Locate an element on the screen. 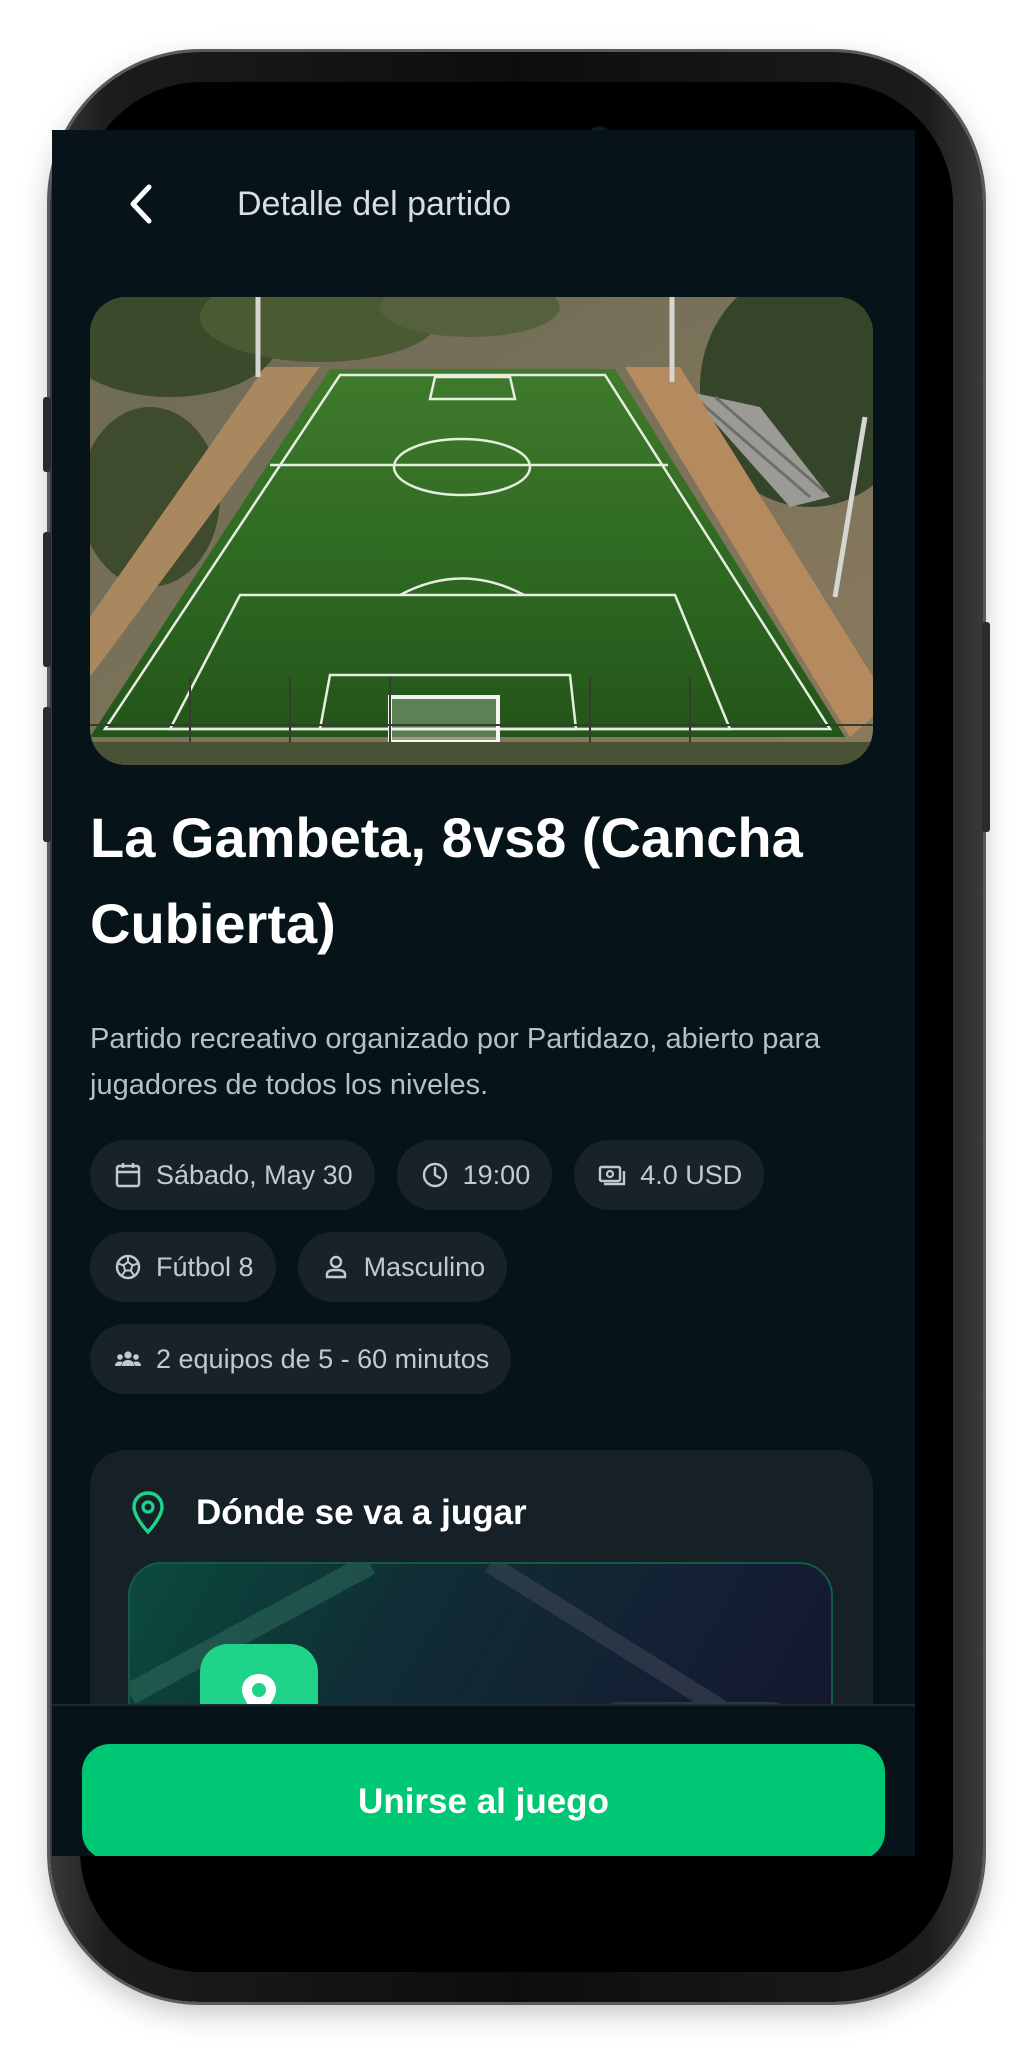 Image resolution: width=1032 pixels, height=2048 pixels. time-label: 19:00 is located at coordinates (496, 1174).